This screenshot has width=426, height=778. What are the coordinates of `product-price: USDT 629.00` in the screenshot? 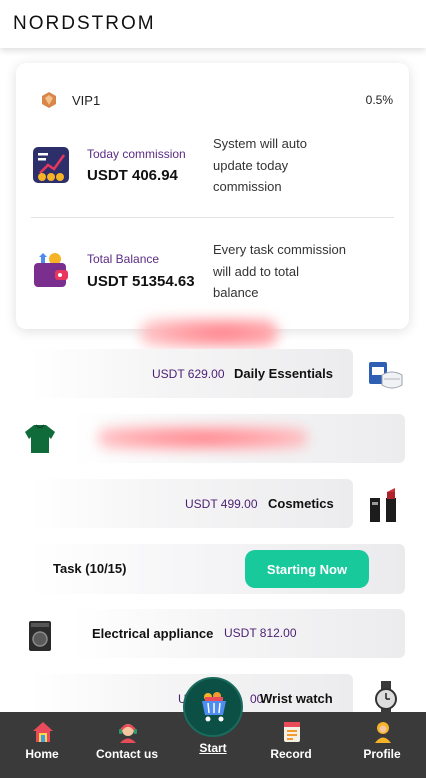 It's located at (188, 374).